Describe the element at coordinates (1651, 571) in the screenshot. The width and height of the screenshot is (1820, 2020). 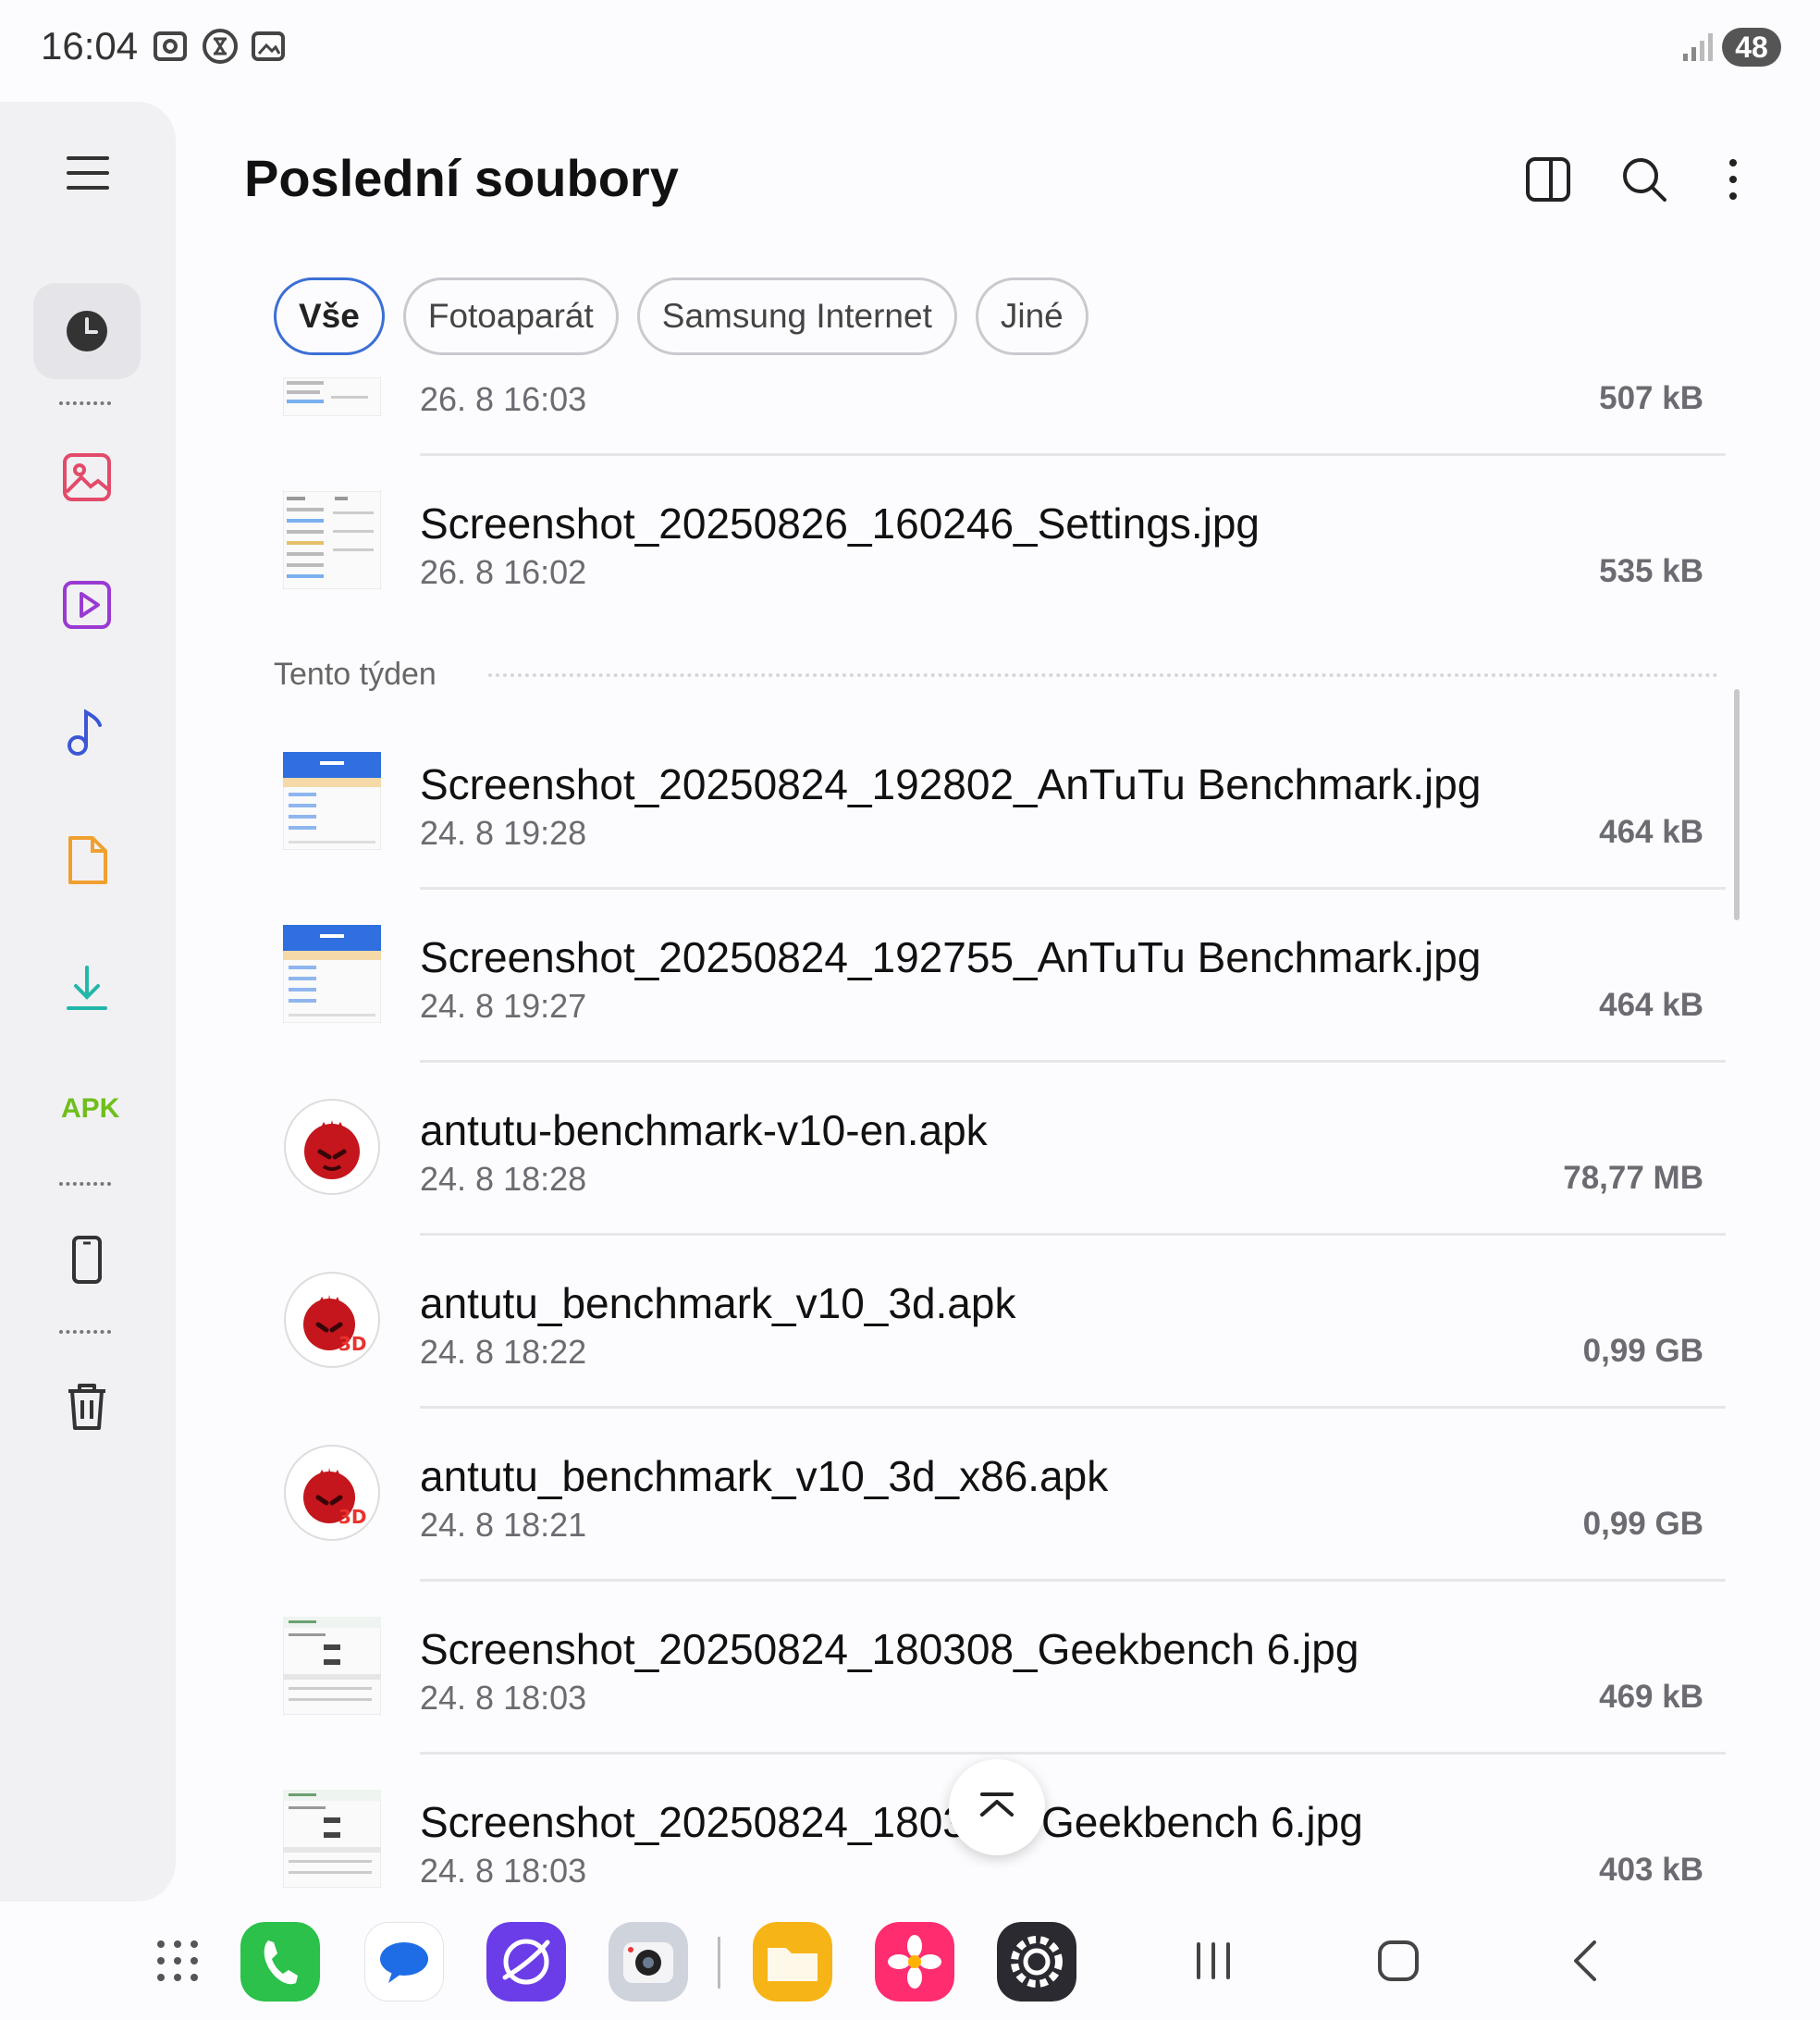
I see `file-size: 535 kB` at that location.